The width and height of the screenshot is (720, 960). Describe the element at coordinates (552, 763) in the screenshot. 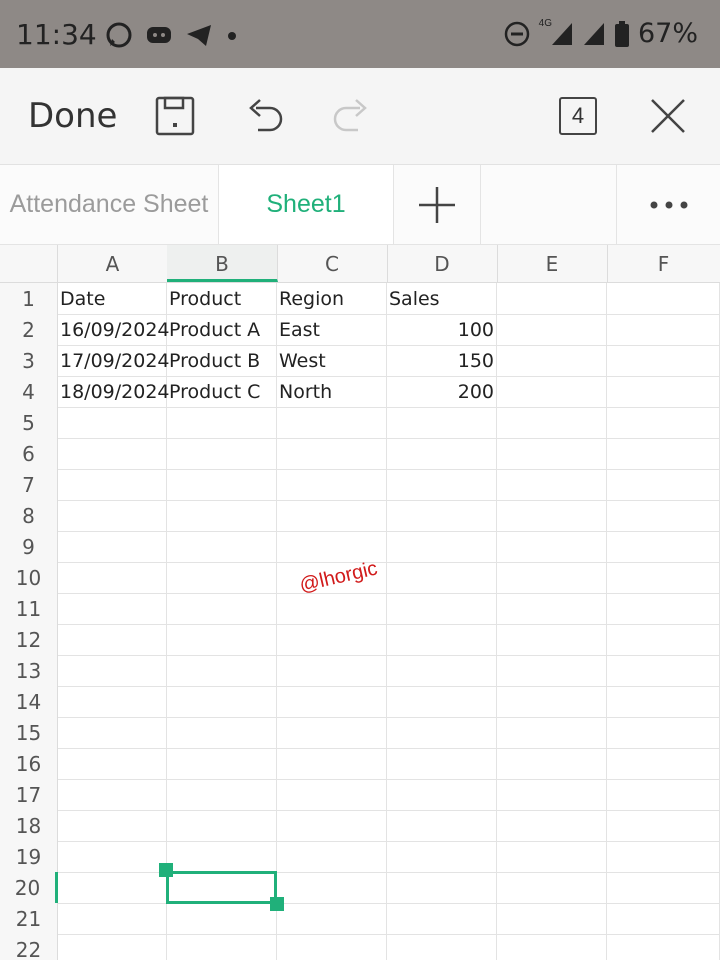

I see `cell-e16` at that location.